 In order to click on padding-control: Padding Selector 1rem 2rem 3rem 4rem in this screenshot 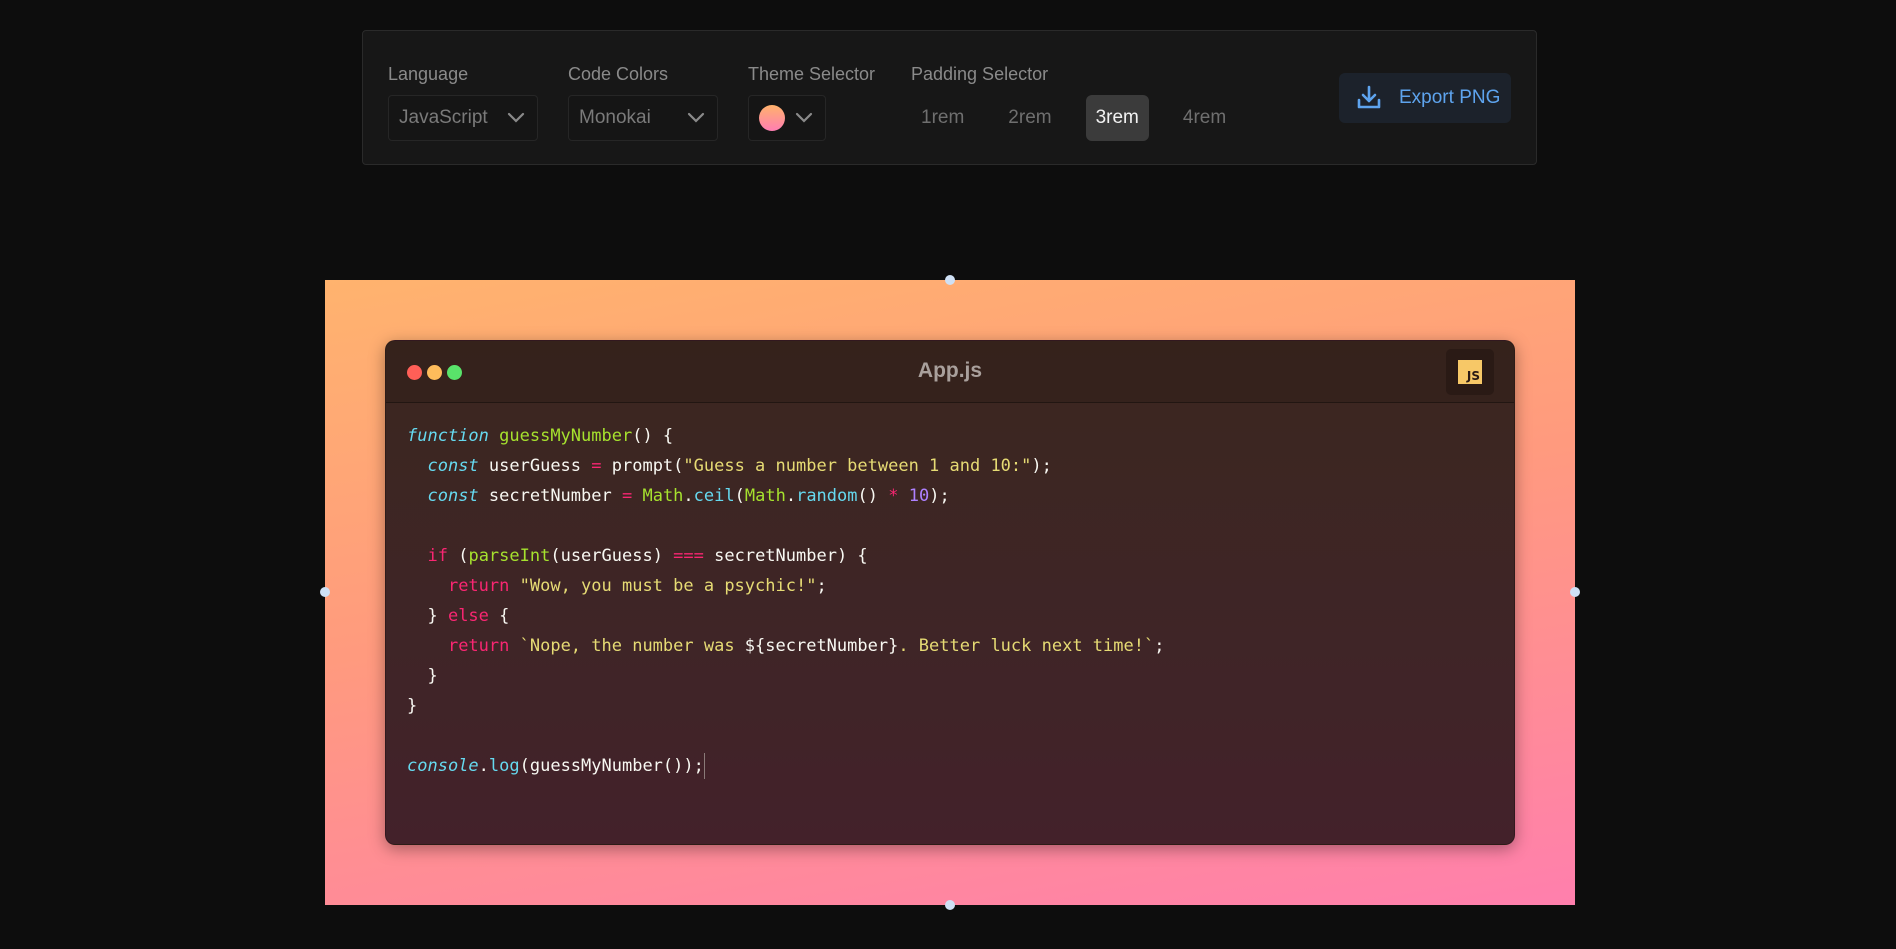, I will do `click(1085, 102)`.